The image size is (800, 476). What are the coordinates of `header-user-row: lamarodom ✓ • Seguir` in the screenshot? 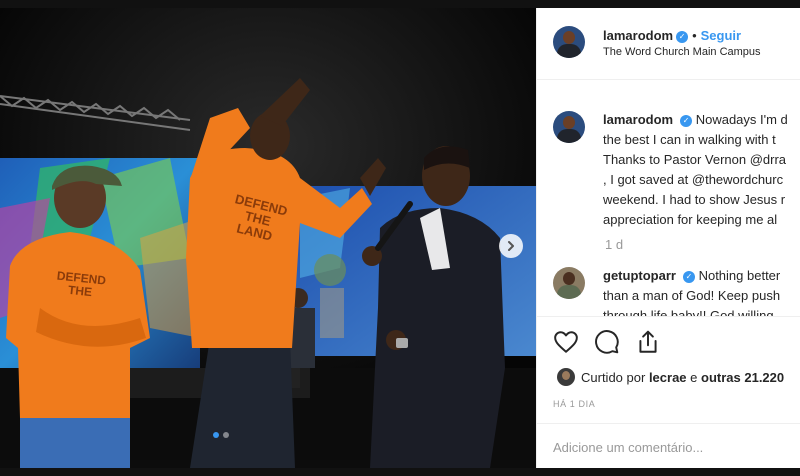 It's located at (672, 36).